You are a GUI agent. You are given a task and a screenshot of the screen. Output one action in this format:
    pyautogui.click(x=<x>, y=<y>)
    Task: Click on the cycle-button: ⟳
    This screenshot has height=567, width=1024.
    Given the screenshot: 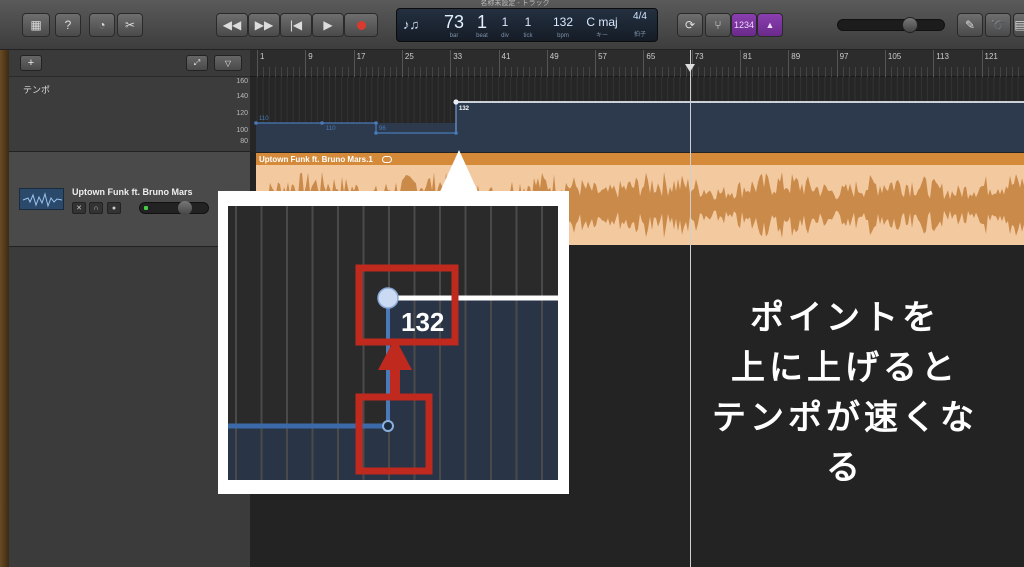 What is the action you would take?
    pyautogui.click(x=690, y=25)
    